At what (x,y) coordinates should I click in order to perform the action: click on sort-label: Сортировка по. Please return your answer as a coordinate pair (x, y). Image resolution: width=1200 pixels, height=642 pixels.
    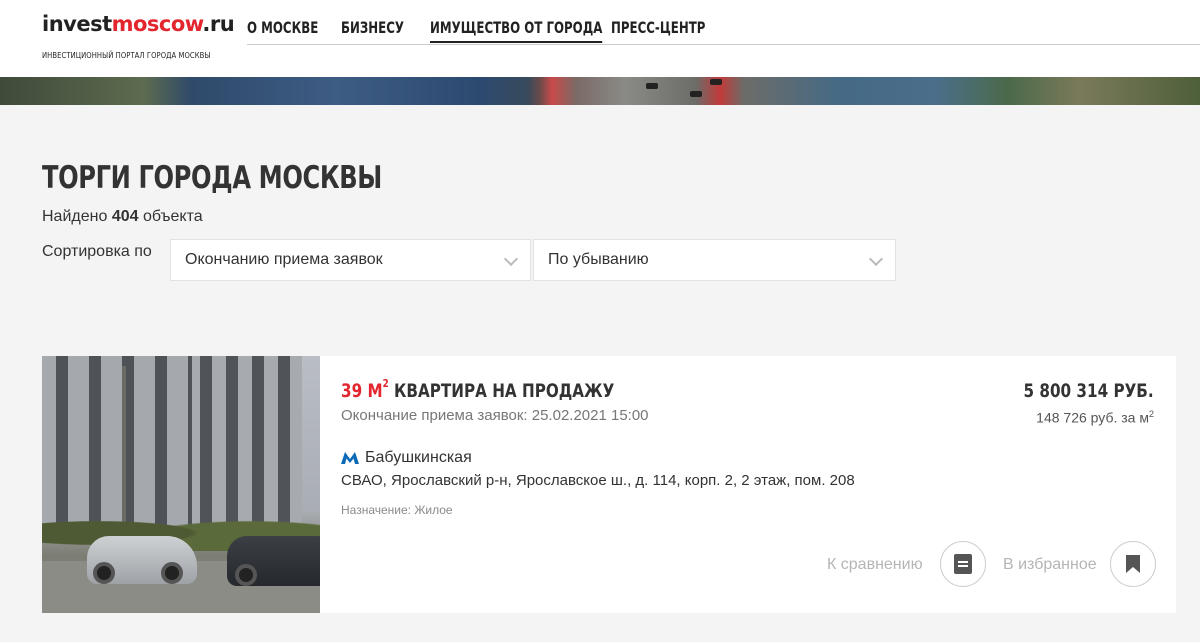
    Looking at the image, I should click on (97, 251).